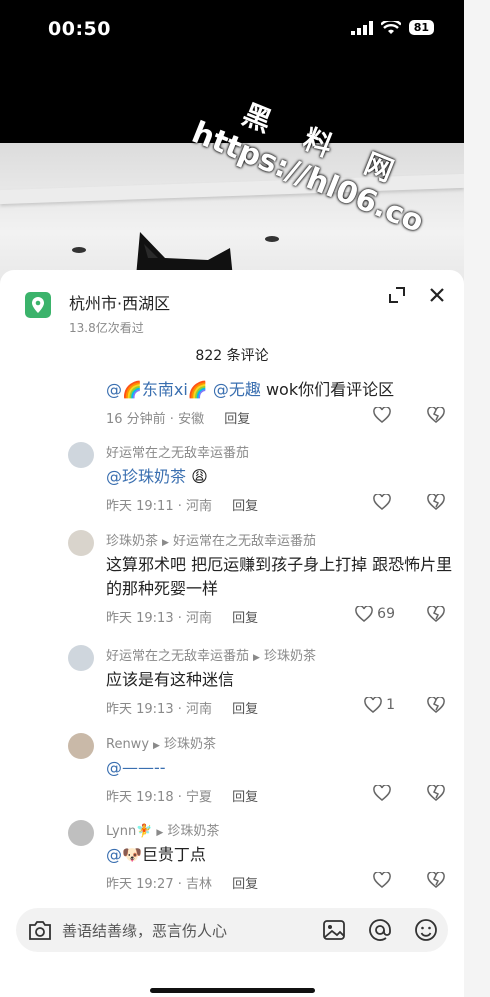 The height and width of the screenshot is (997, 490). I want to click on background-edge, so click(477, 498).